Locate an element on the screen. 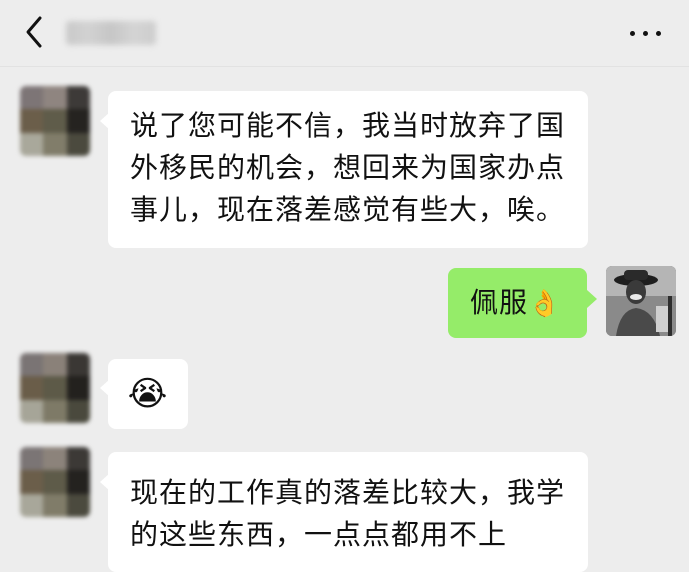  message-bubble: 佩服👌 is located at coordinates (517, 303).